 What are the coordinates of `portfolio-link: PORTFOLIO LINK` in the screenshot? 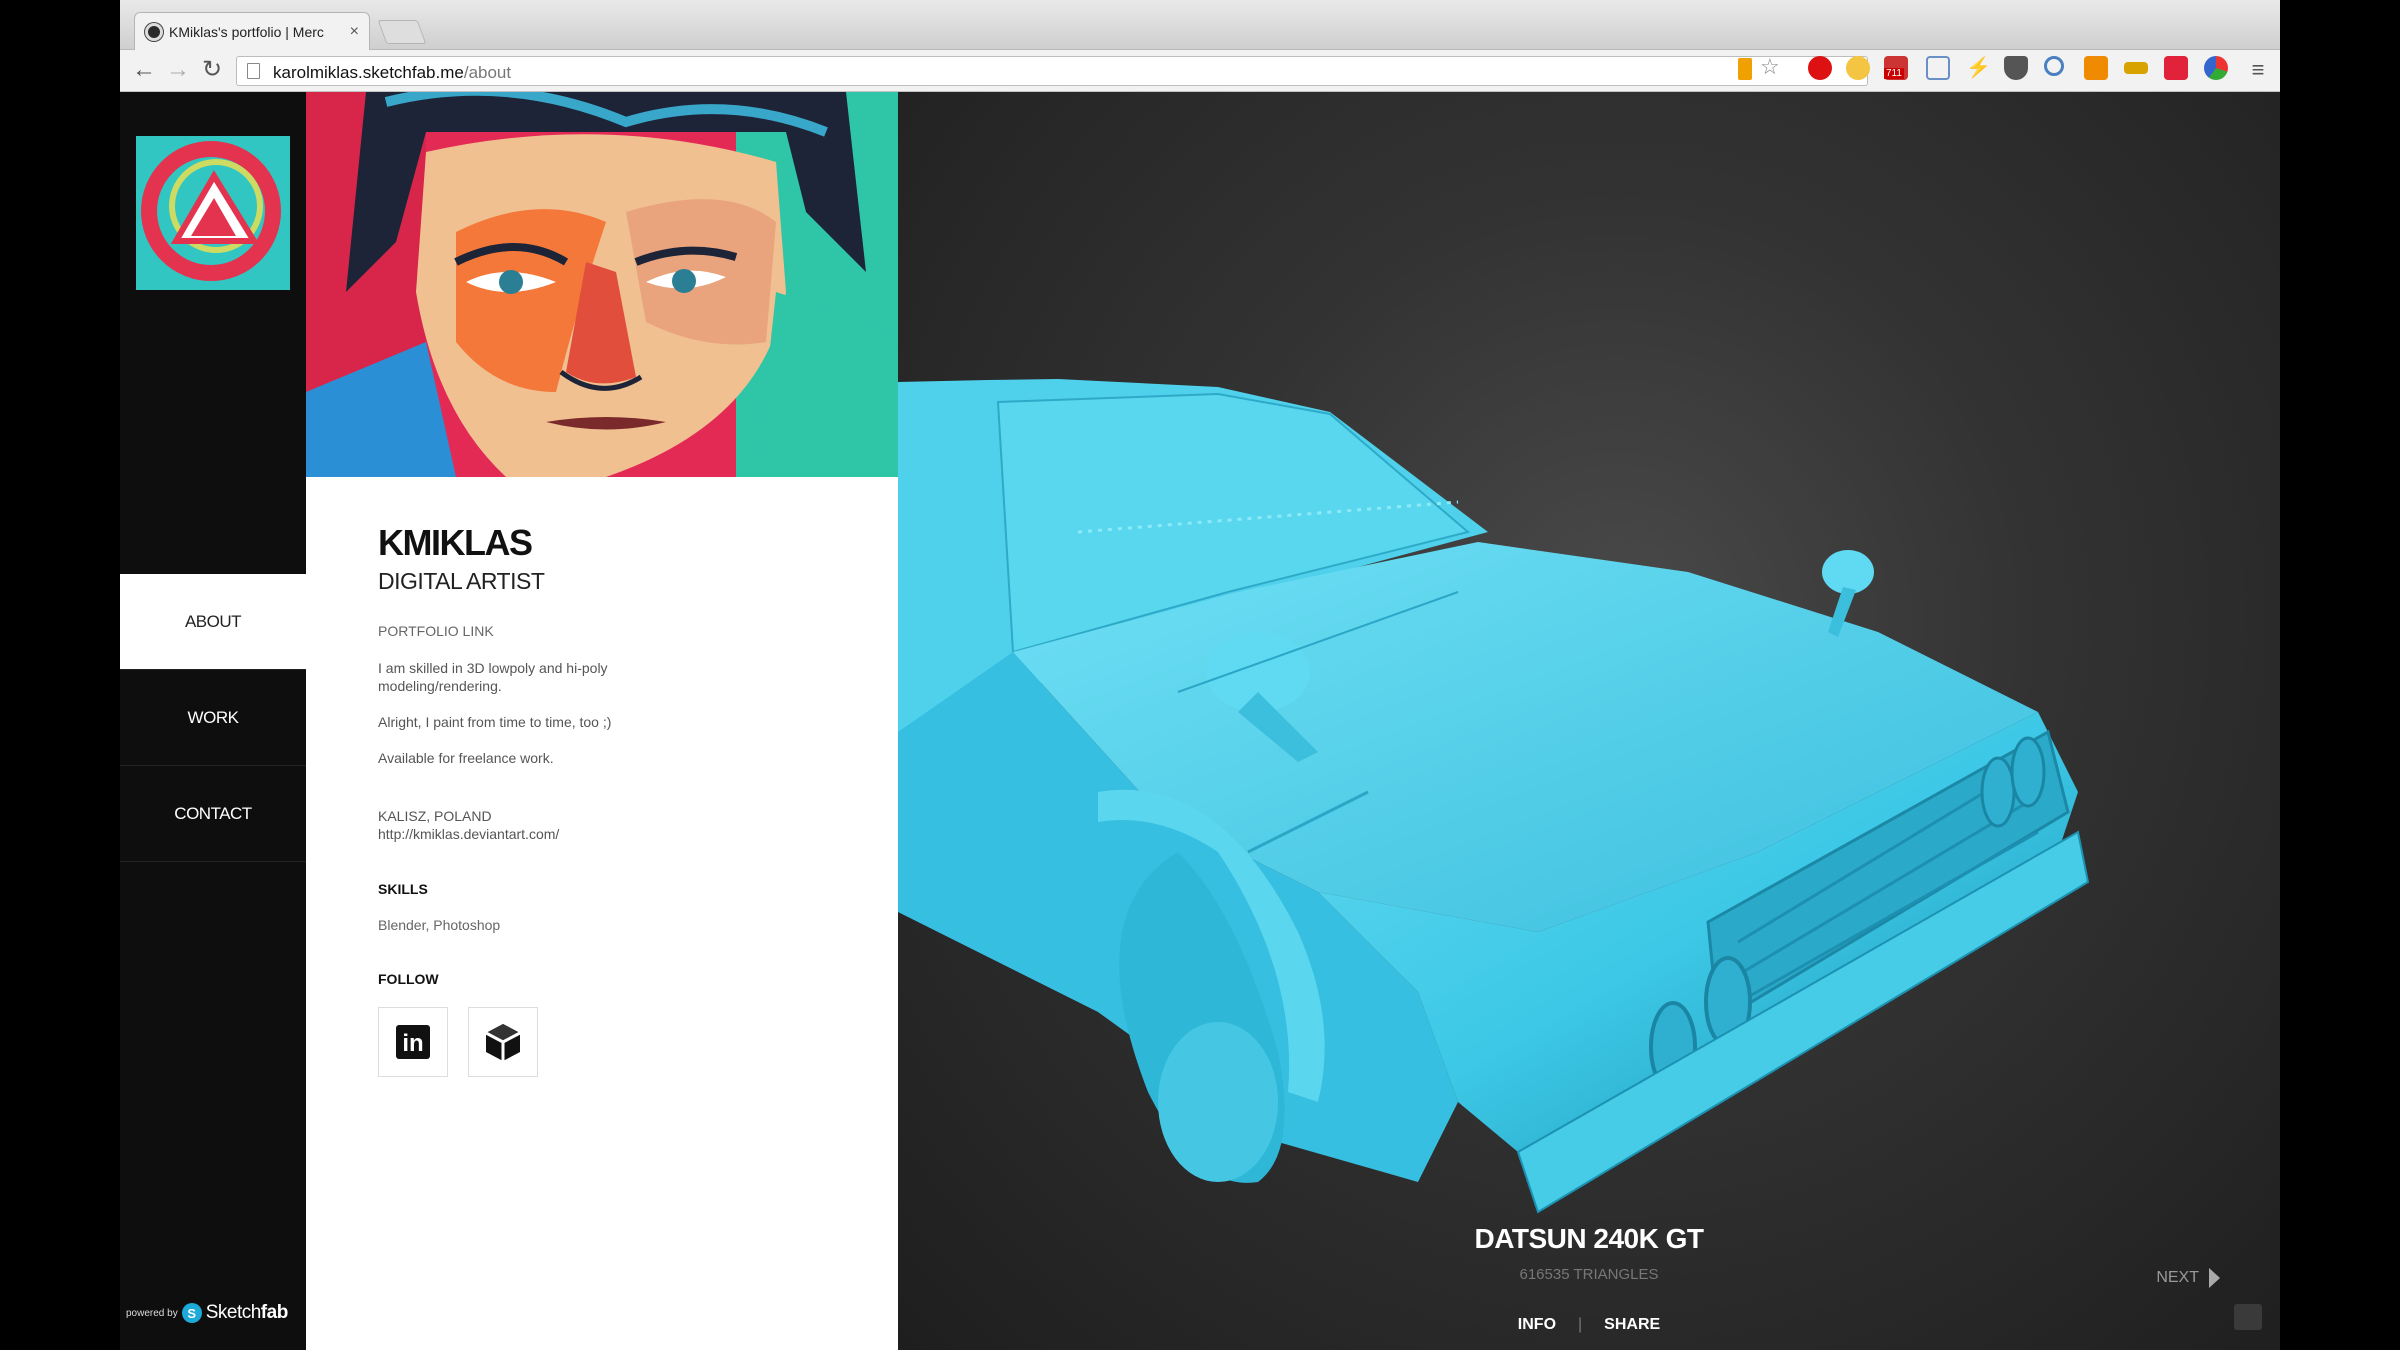 It's located at (436, 631).